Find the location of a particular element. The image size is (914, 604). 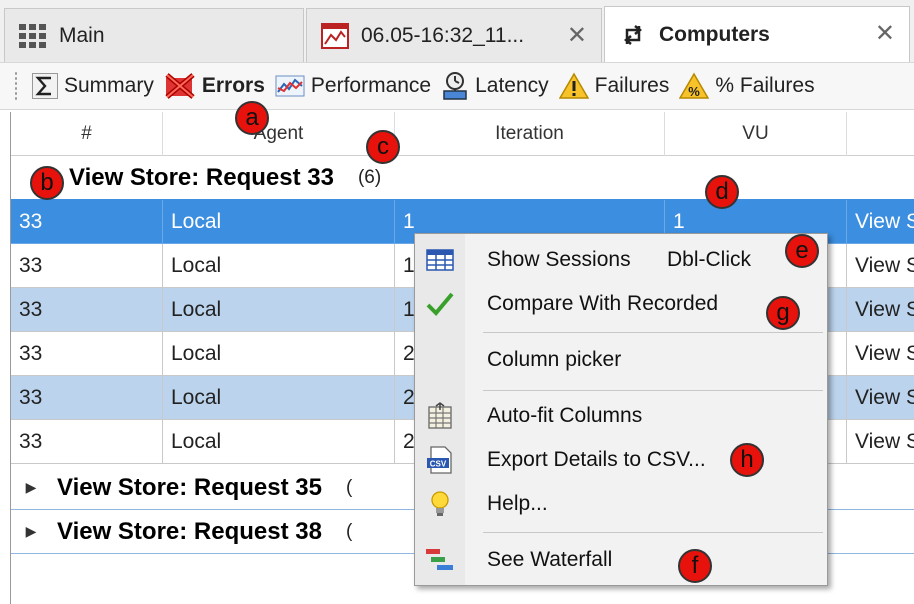

warning-icon is located at coordinates (573, 86).